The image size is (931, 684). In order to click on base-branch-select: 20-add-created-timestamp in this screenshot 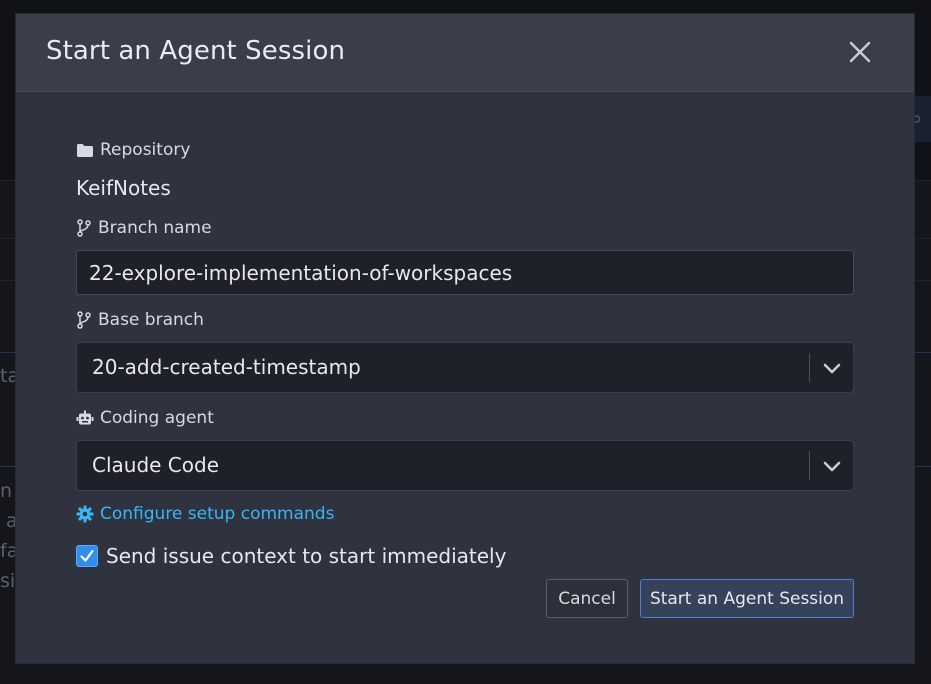, I will do `click(465, 367)`.